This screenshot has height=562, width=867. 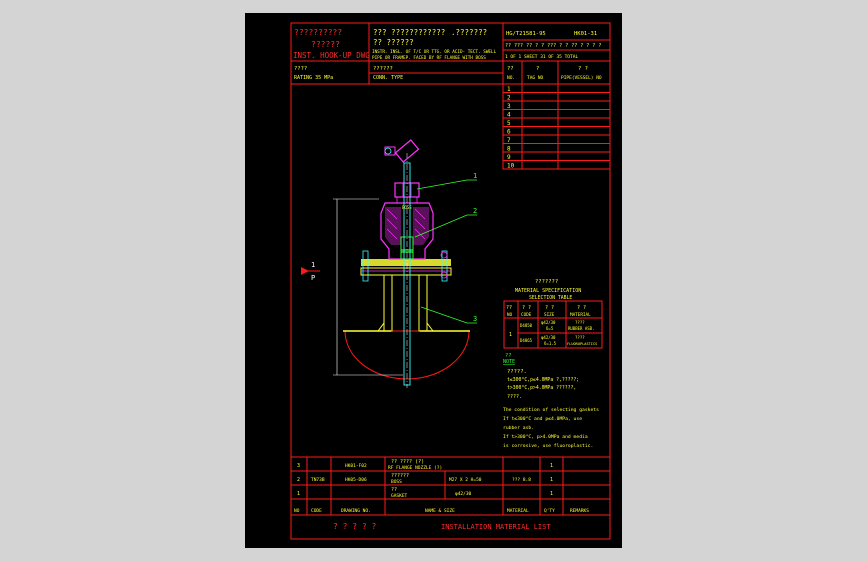 I want to click on bom-r3-qty: 1, so click(x=551, y=466).